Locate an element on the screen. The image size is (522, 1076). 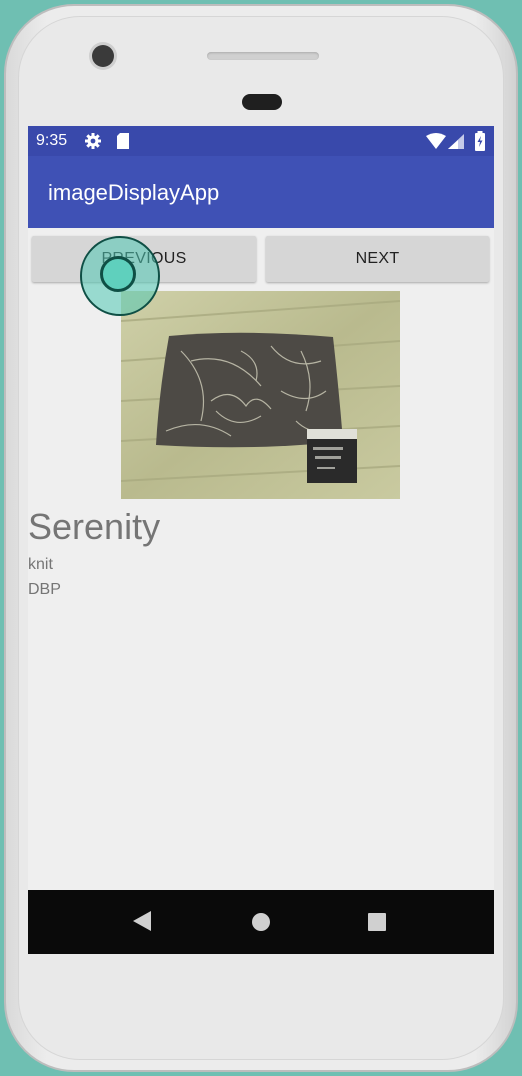
earpiece-speaker is located at coordinates (263, 56).